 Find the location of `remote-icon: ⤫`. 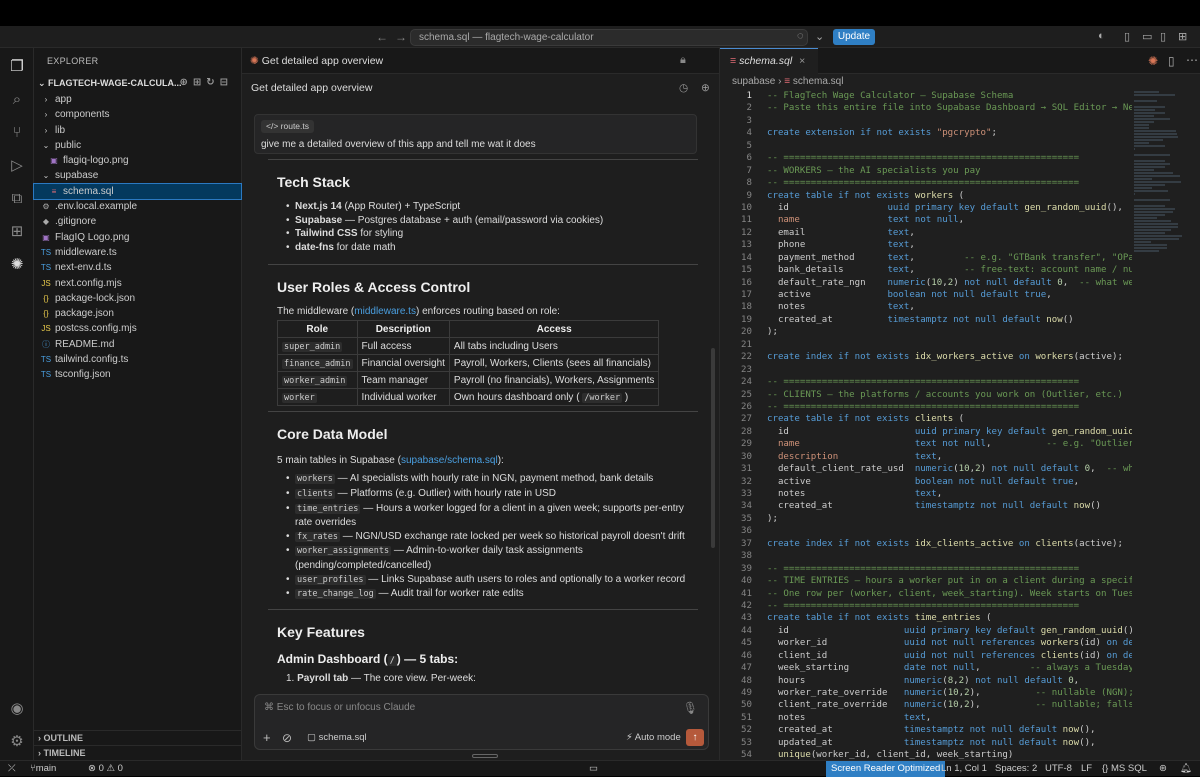

remote-icon: ⤫ is located at coordinates (12, 769).